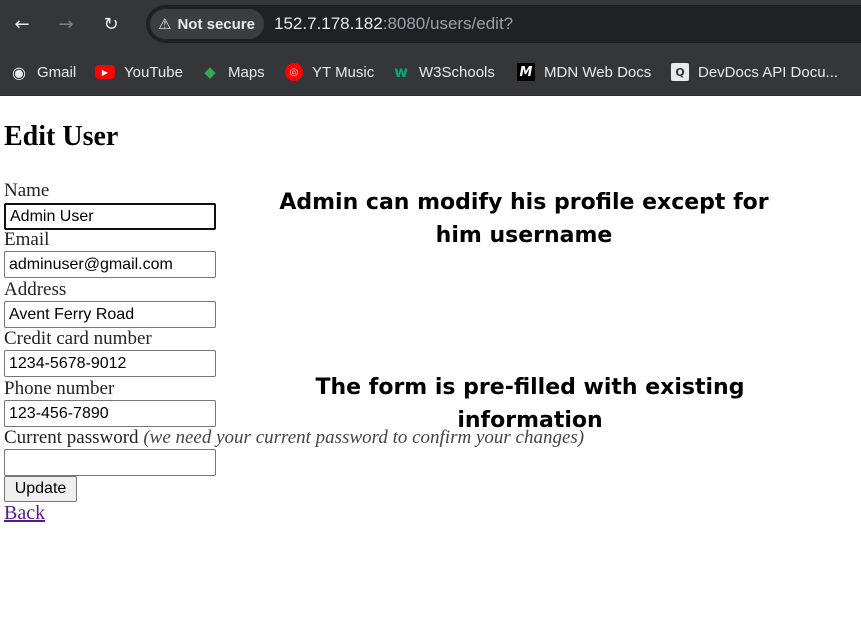 The image size is (861, 632). I want to click on credit-card-input, so click(110, 363).